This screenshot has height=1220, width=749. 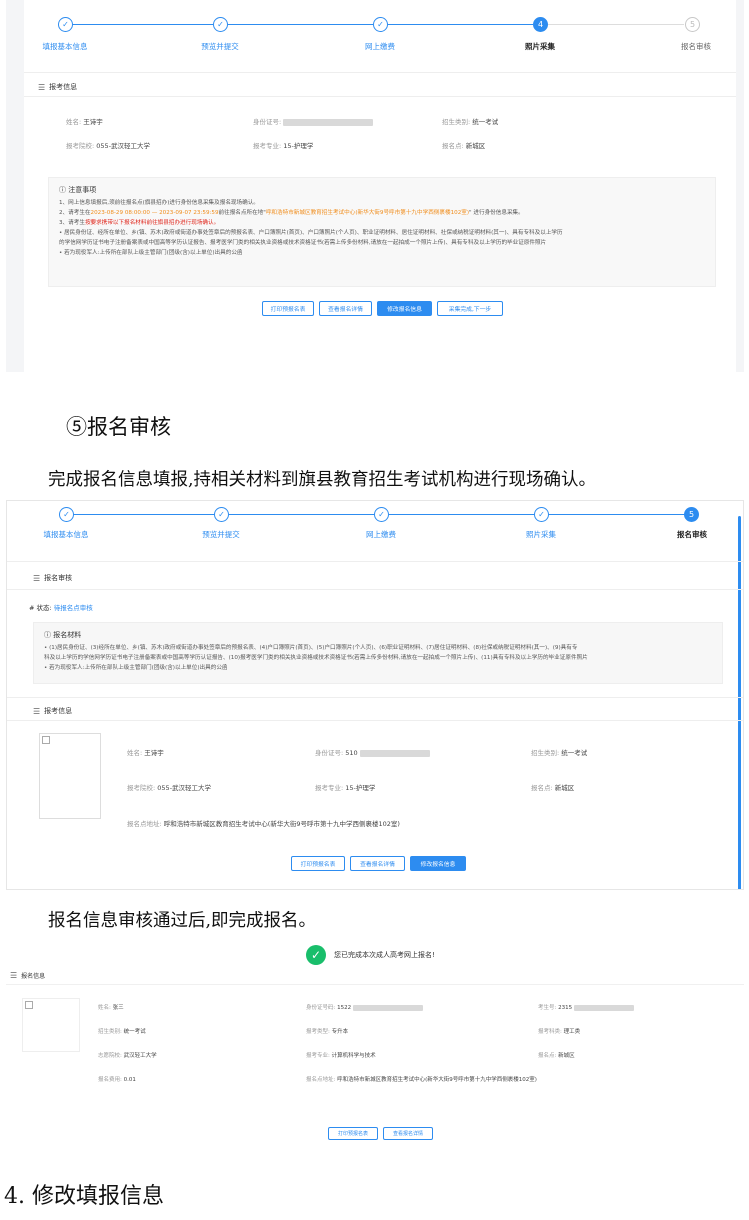 What do you see at coordinates (313, 121) in the screenshot?
I see `field-id-number: 身份证号:` at bounding box center [313, 121].